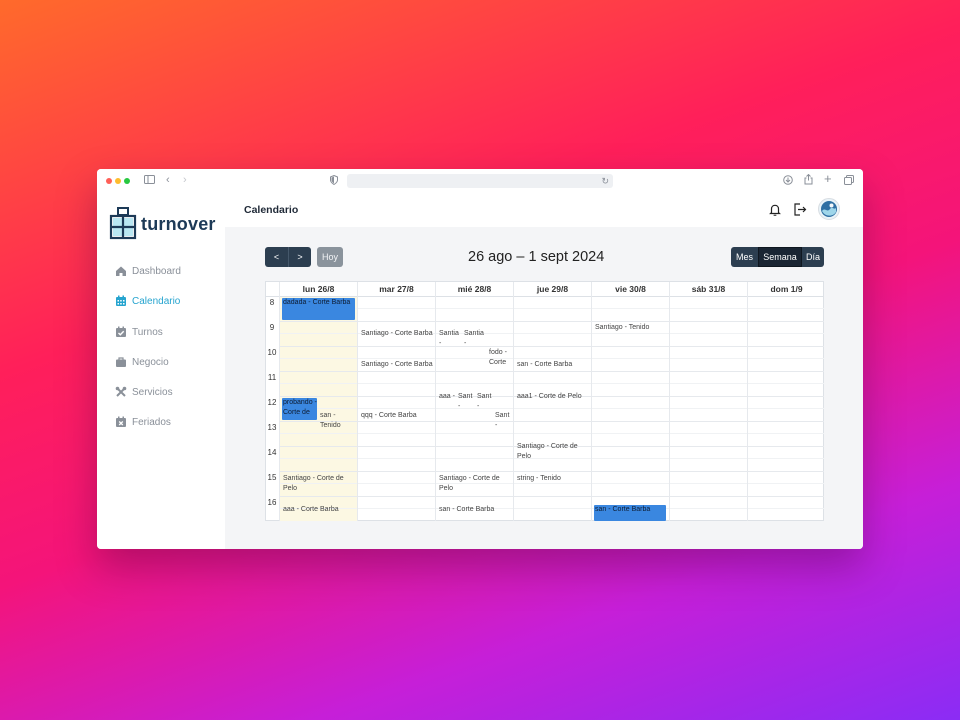  Describe the element at coordinates (272, 377) in the screenshot. I see `hour-label: 11` at that location.